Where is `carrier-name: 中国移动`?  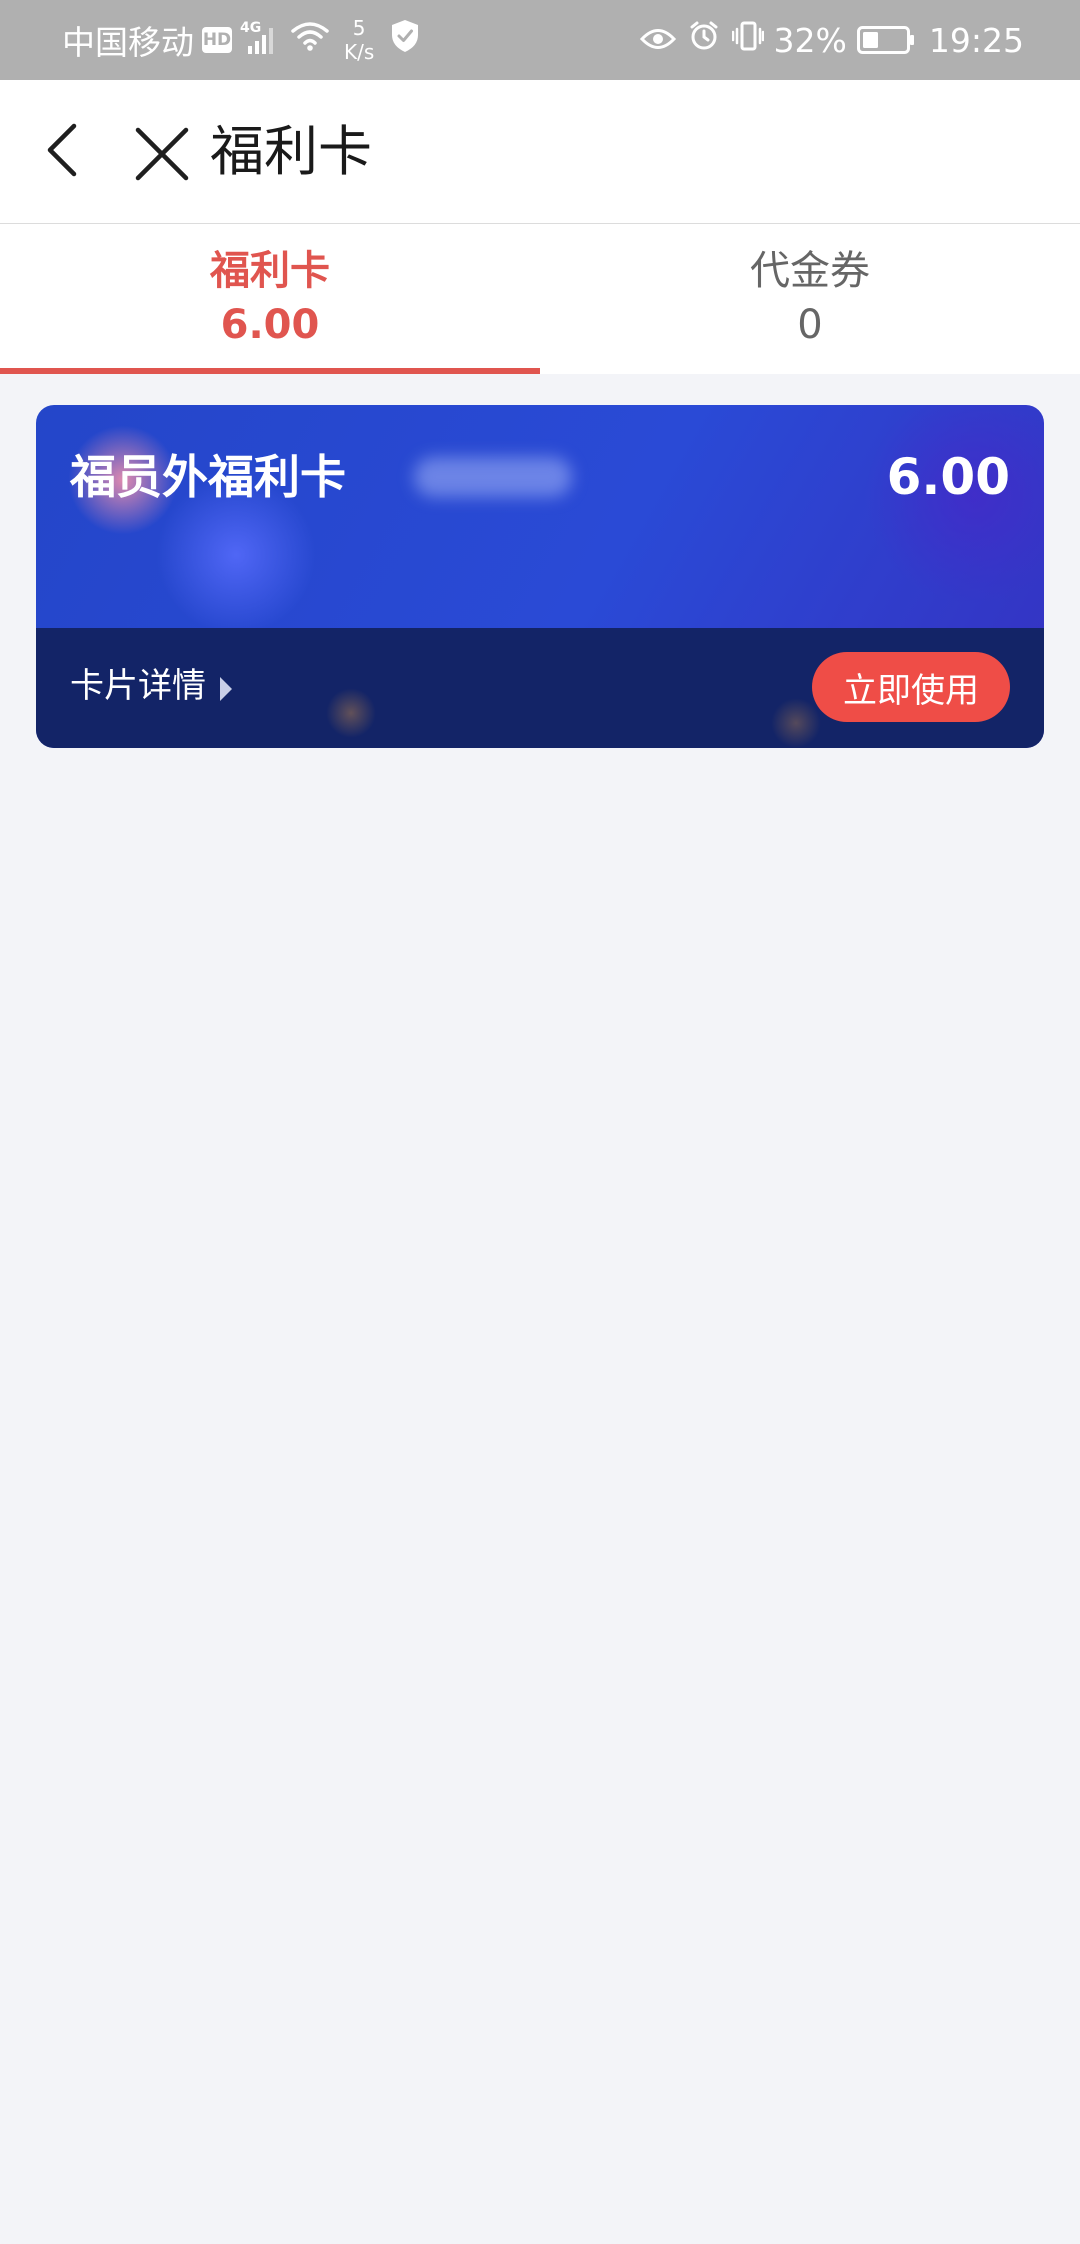 carrier-name: 中国移动 is located at coordinates (128, 42).